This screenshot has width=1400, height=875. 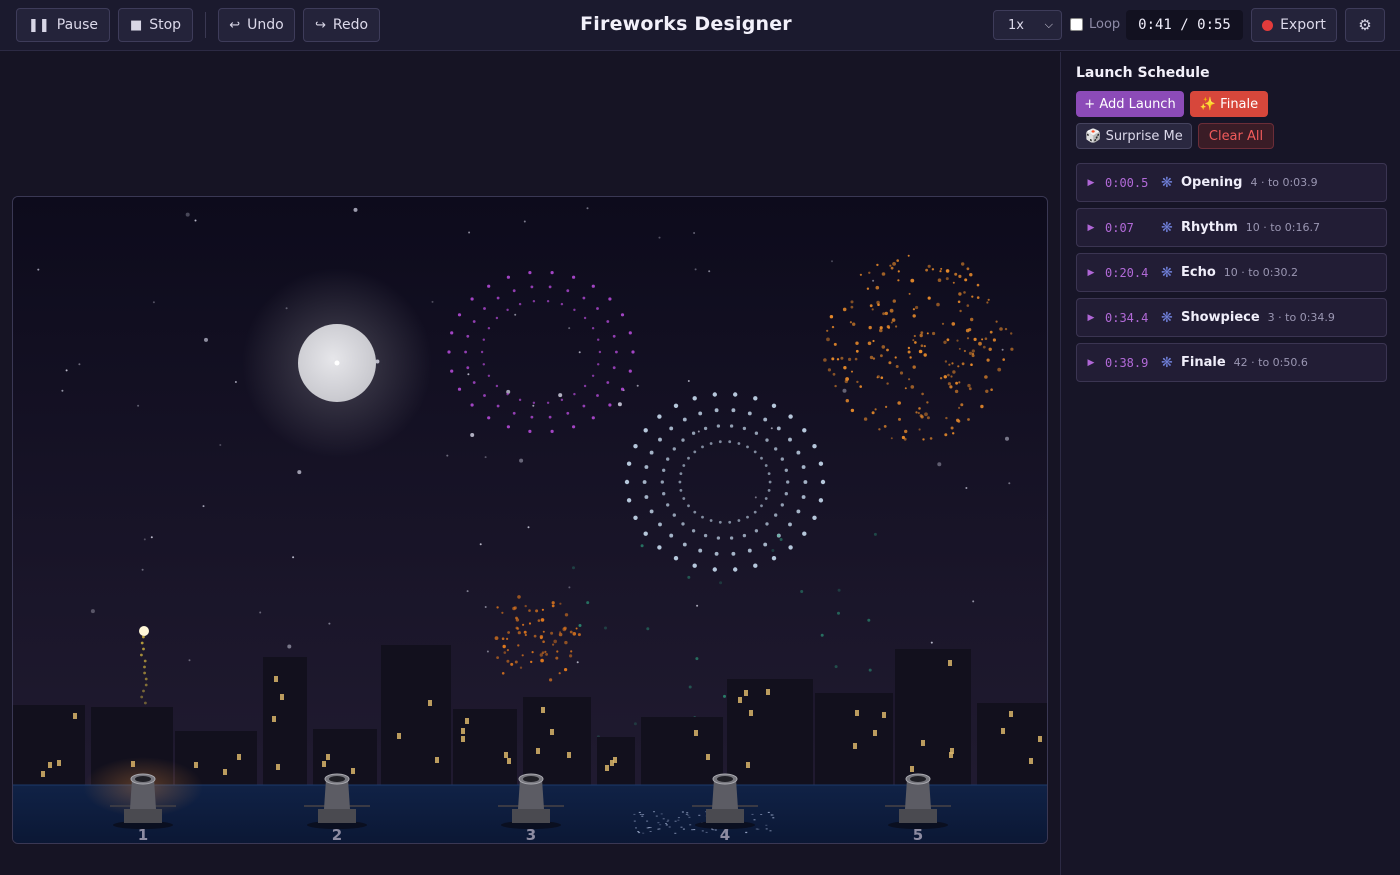 I want to click on surprise-me-button: 🎲 Surprise Me, so click(x=1134, y=136).